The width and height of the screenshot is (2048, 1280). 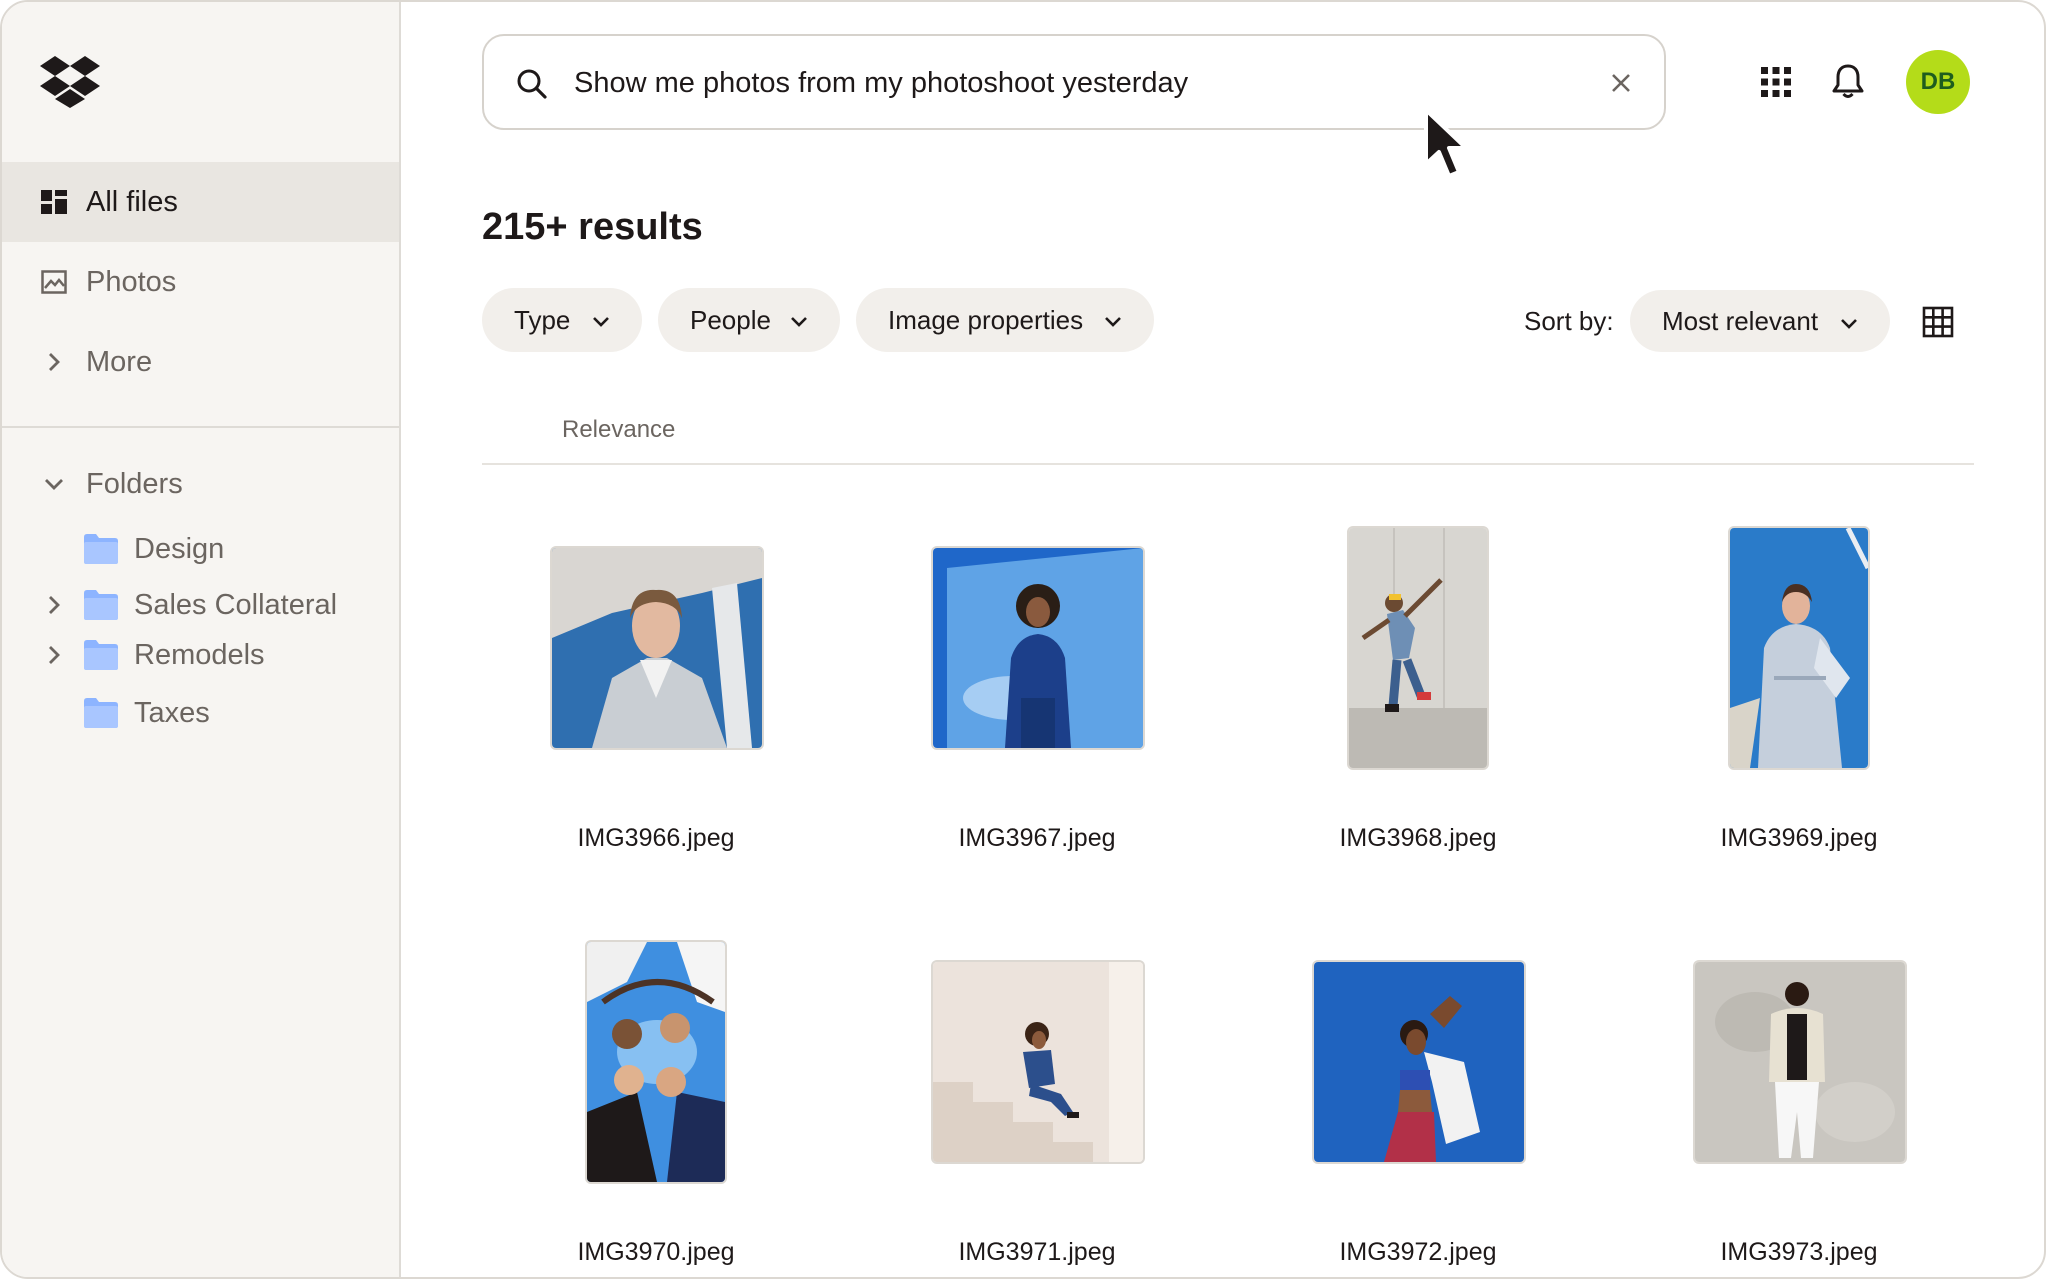 I want to click on folder-item-sales-collateral: Sales Collateral, so click(x=200, y=605).